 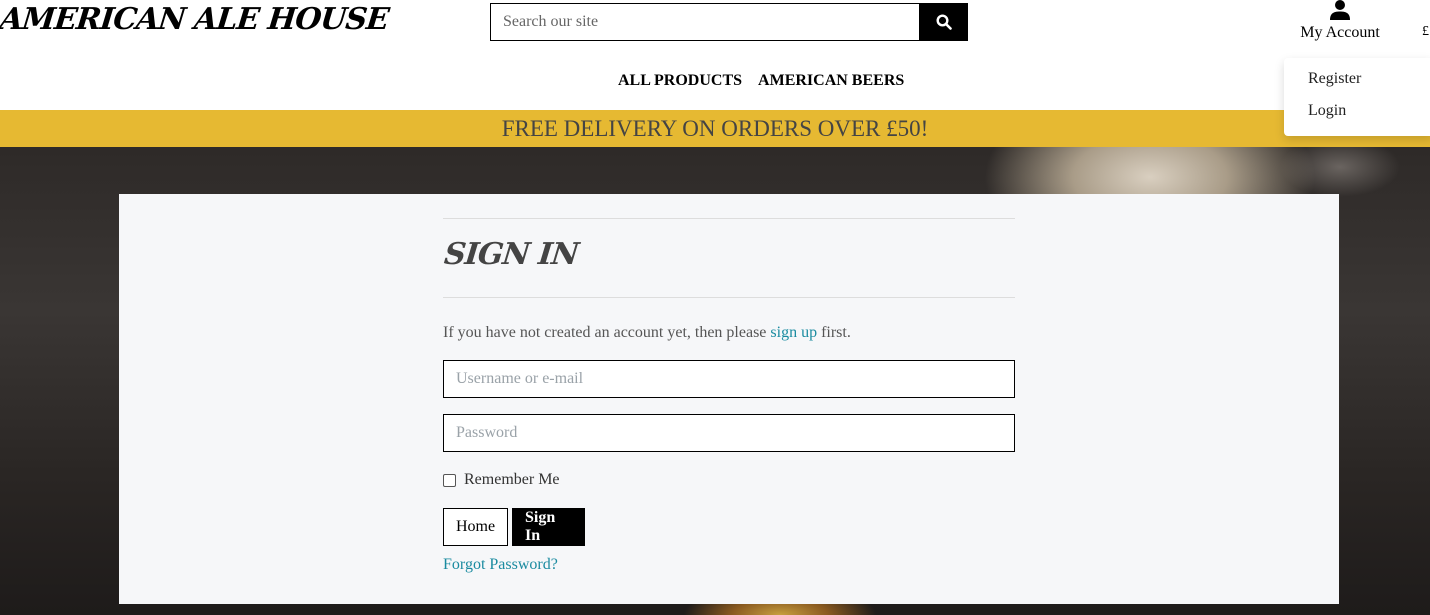 I want to click on search-button, so click(x=943, y=22).